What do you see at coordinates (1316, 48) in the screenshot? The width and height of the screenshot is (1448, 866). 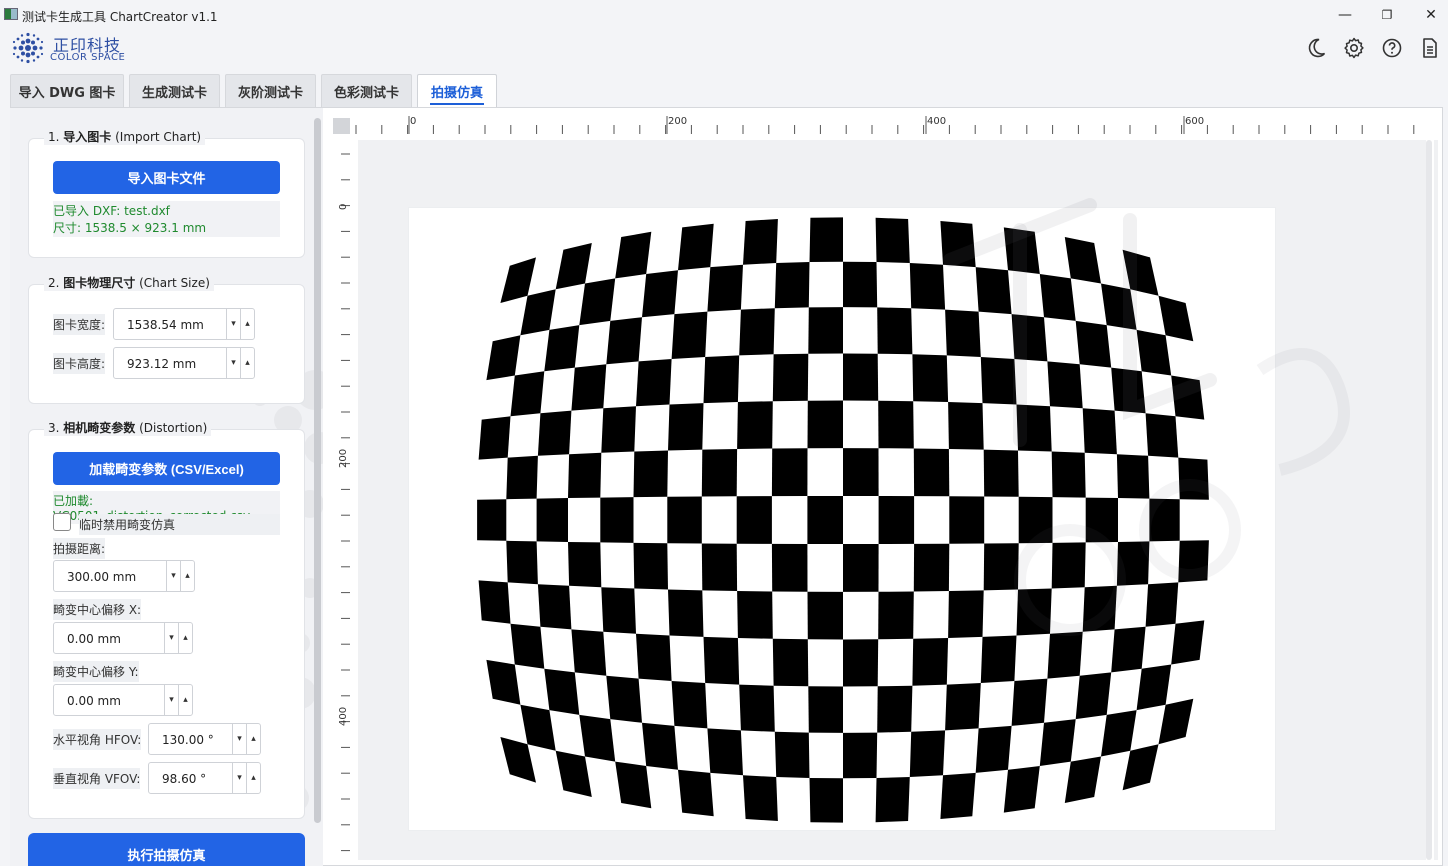 I see `moon-icon` at bounding box center [1316, 48].